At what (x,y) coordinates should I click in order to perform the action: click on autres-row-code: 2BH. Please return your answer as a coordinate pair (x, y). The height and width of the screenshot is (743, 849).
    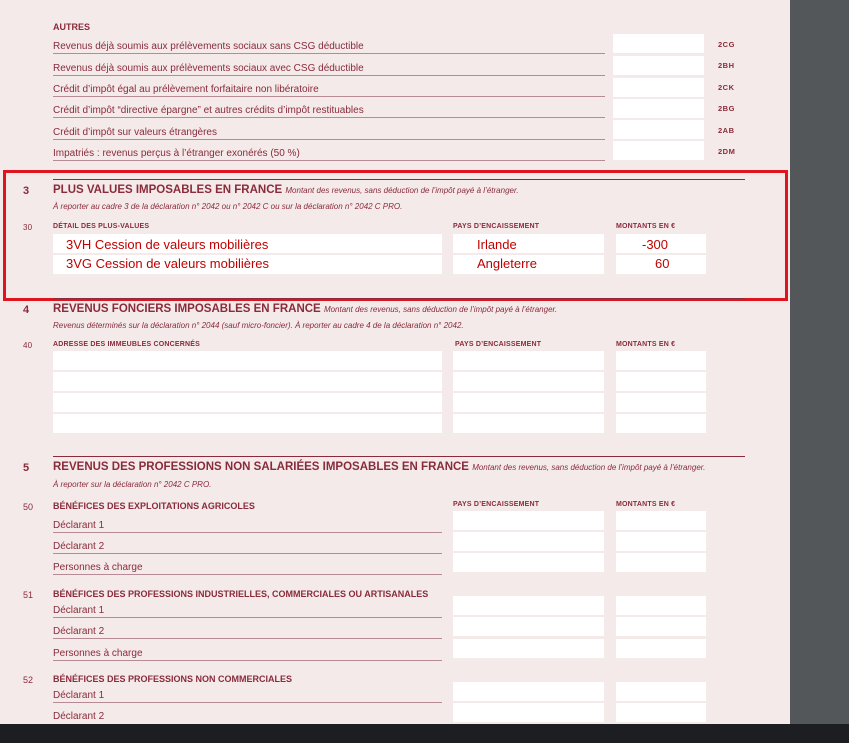
    Looking at the image, I should click on (726, 65).